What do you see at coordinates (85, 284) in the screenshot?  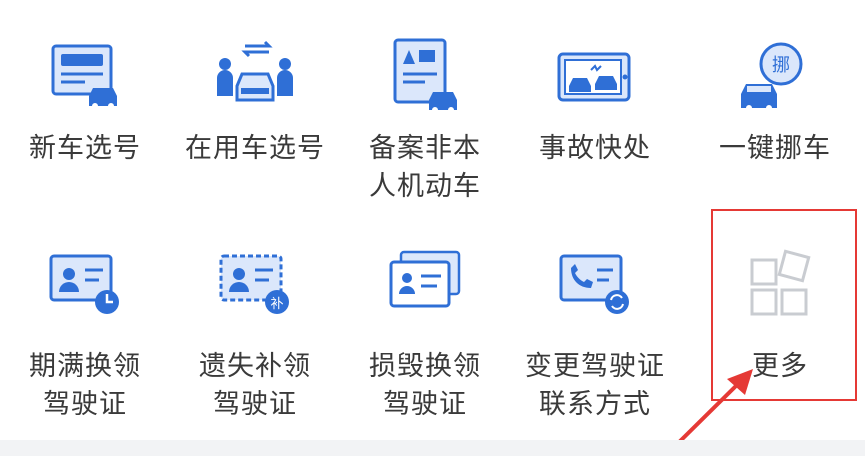 I see `license-expiry-icon` at bounding box center [85, 284].